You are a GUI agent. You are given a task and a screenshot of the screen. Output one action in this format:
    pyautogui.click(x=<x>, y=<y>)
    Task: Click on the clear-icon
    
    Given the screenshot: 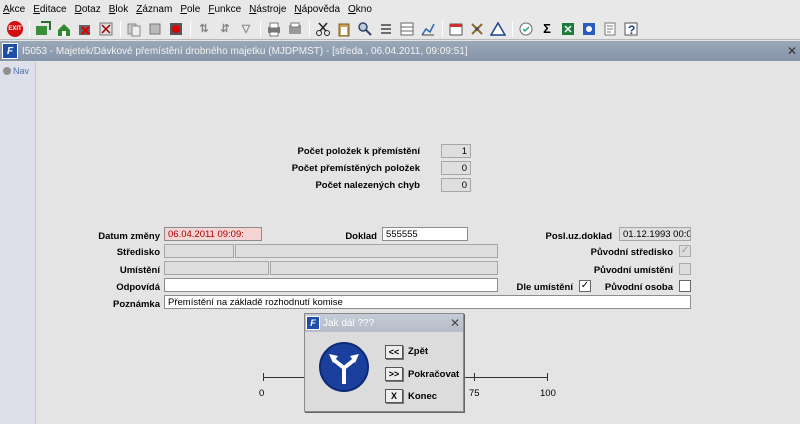 What is the action you would take?
    pyautogui.click(x=106, y=28)
    